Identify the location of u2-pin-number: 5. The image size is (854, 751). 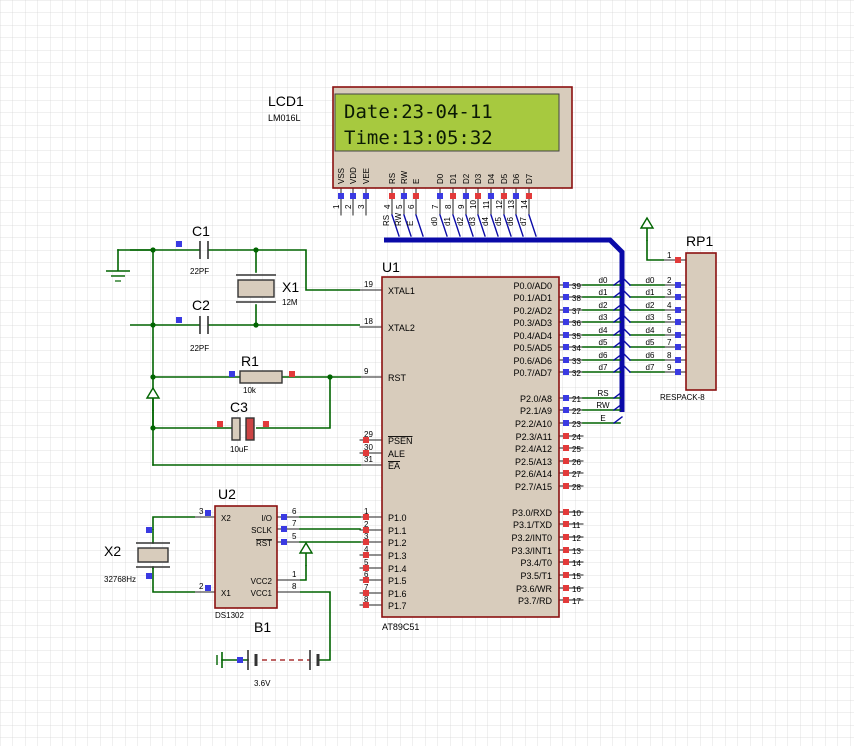
(294, 536).